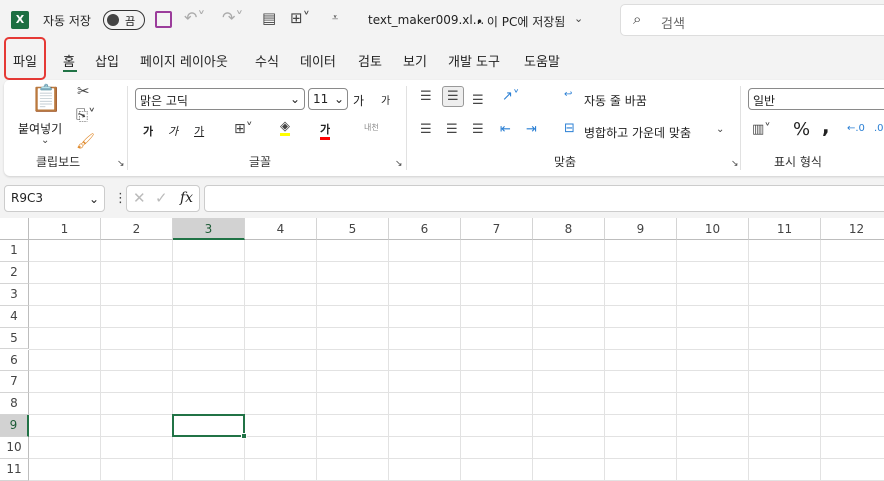 Image resolution: width=884 pixels, height=481 pixels. I want to click on tab-page-layout: 페이지 레이아웃, so click(184, 60).